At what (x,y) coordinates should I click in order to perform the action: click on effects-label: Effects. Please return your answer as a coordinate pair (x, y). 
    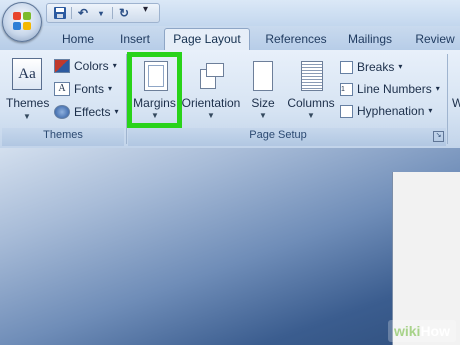
    Looking at the image, I should click on (92, 112).